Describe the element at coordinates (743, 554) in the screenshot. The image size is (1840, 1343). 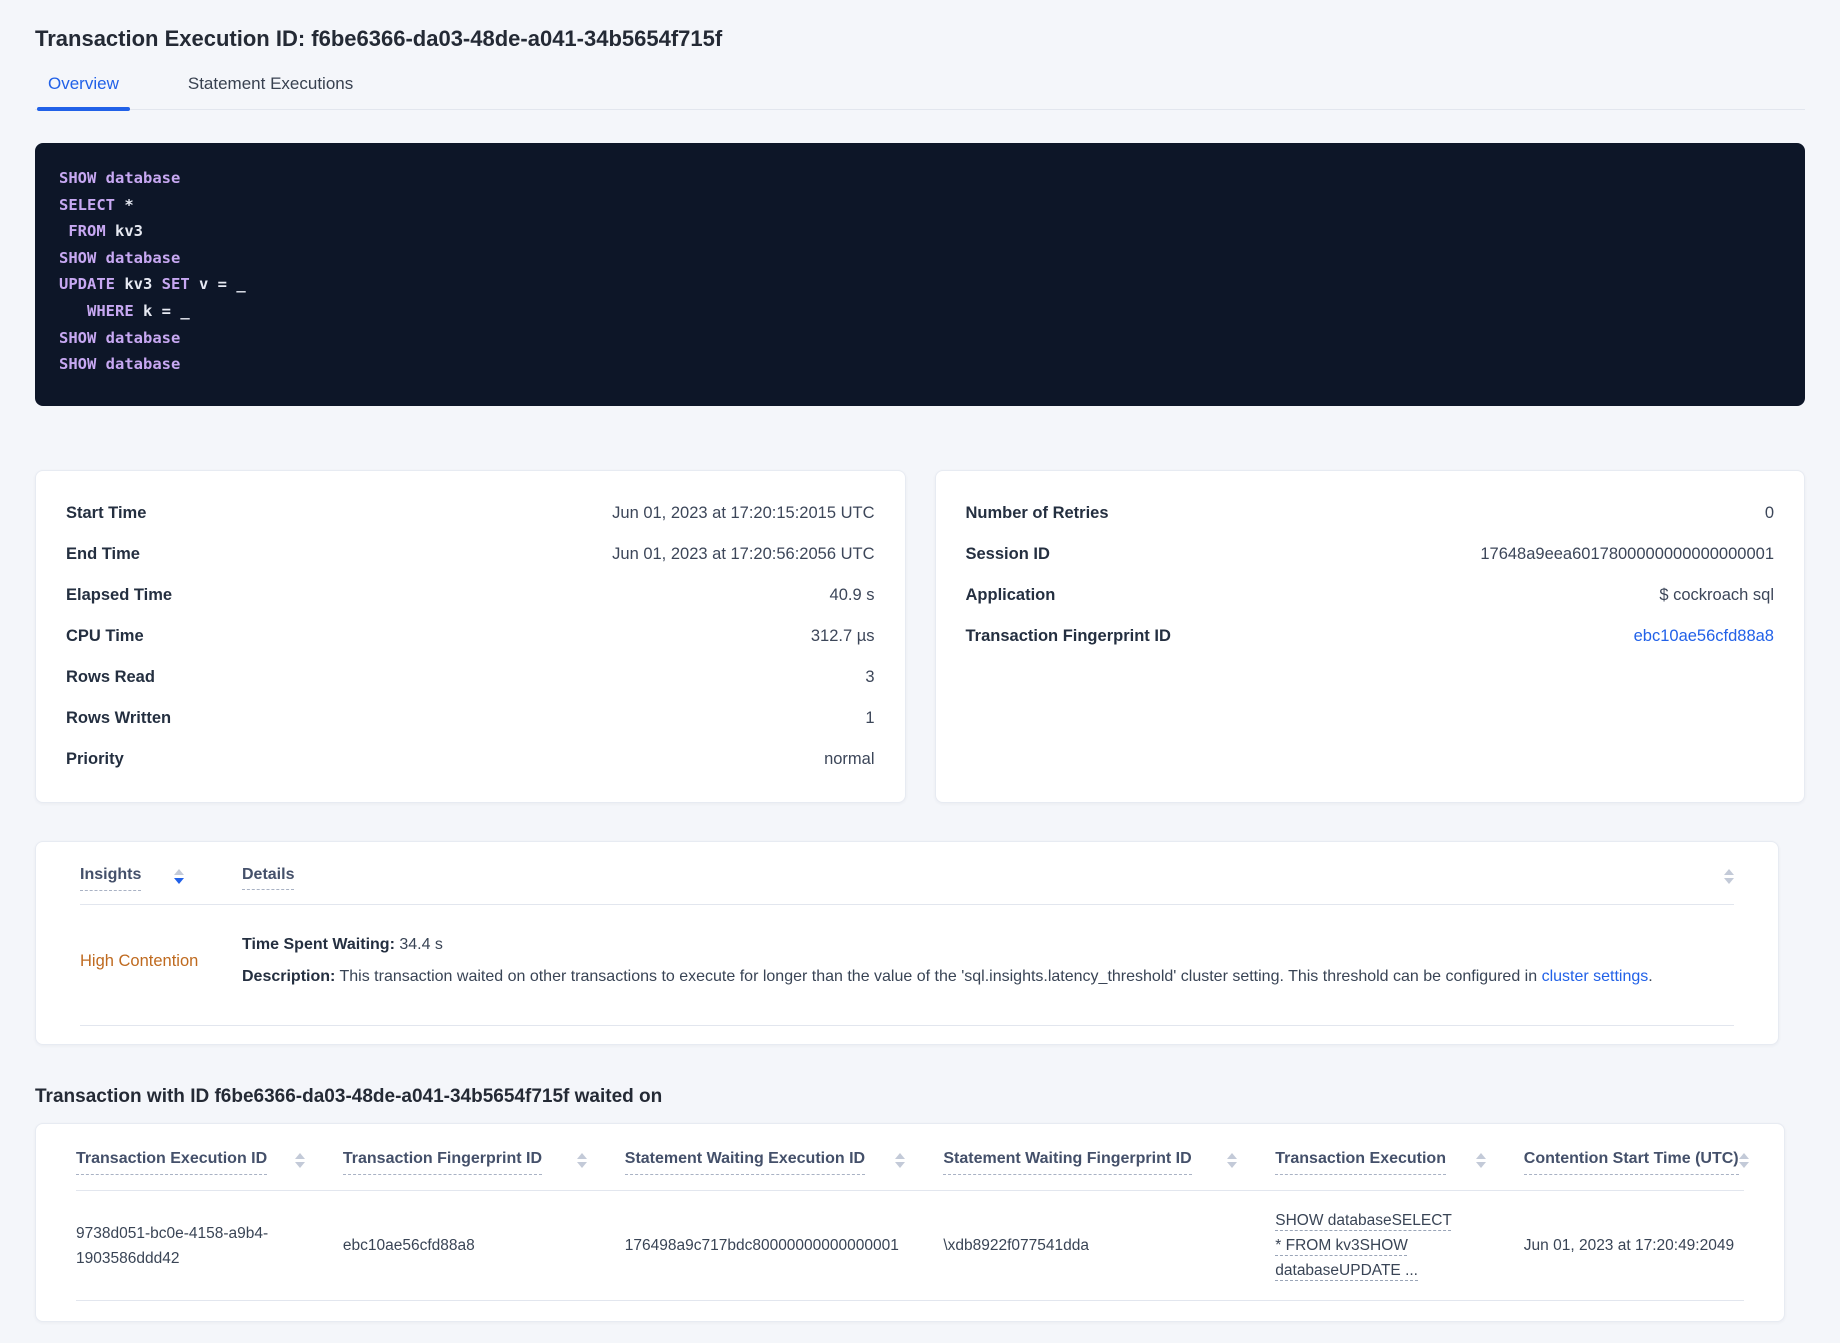
I see `row-value: Jun 01, 2023 at 17:20:56:2056 UTC` at that location.